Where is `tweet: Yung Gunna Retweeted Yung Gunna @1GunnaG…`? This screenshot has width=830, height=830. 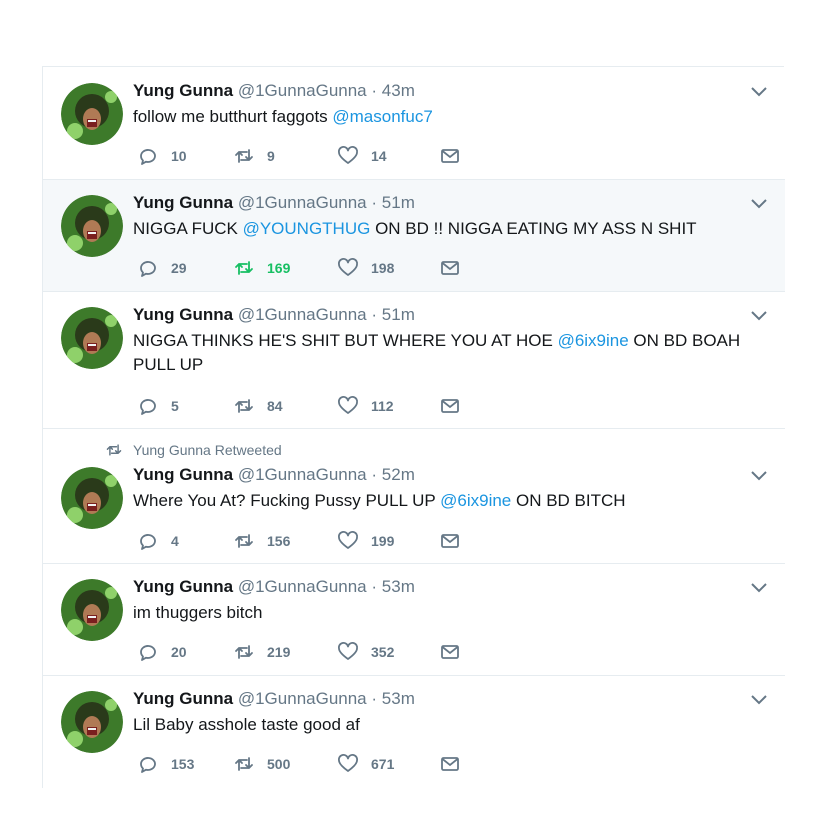
tweet: Yung Gunna Retweeted Yung Gunna @1GunnaG… is located at coordinates (414, 496).